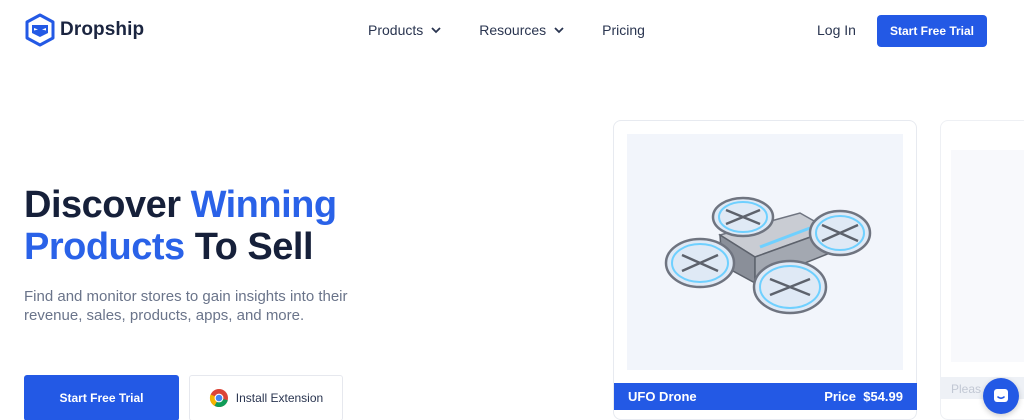  What do you see at coordinates (836, 30) in the screenshot?
I see `login-link: Log In` at bounding box center [836, 30].